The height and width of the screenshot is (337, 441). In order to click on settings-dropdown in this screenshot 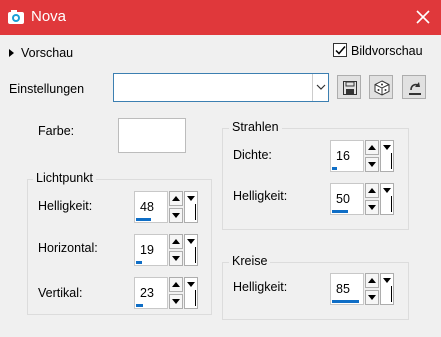, I will do `click(221, 87)`.